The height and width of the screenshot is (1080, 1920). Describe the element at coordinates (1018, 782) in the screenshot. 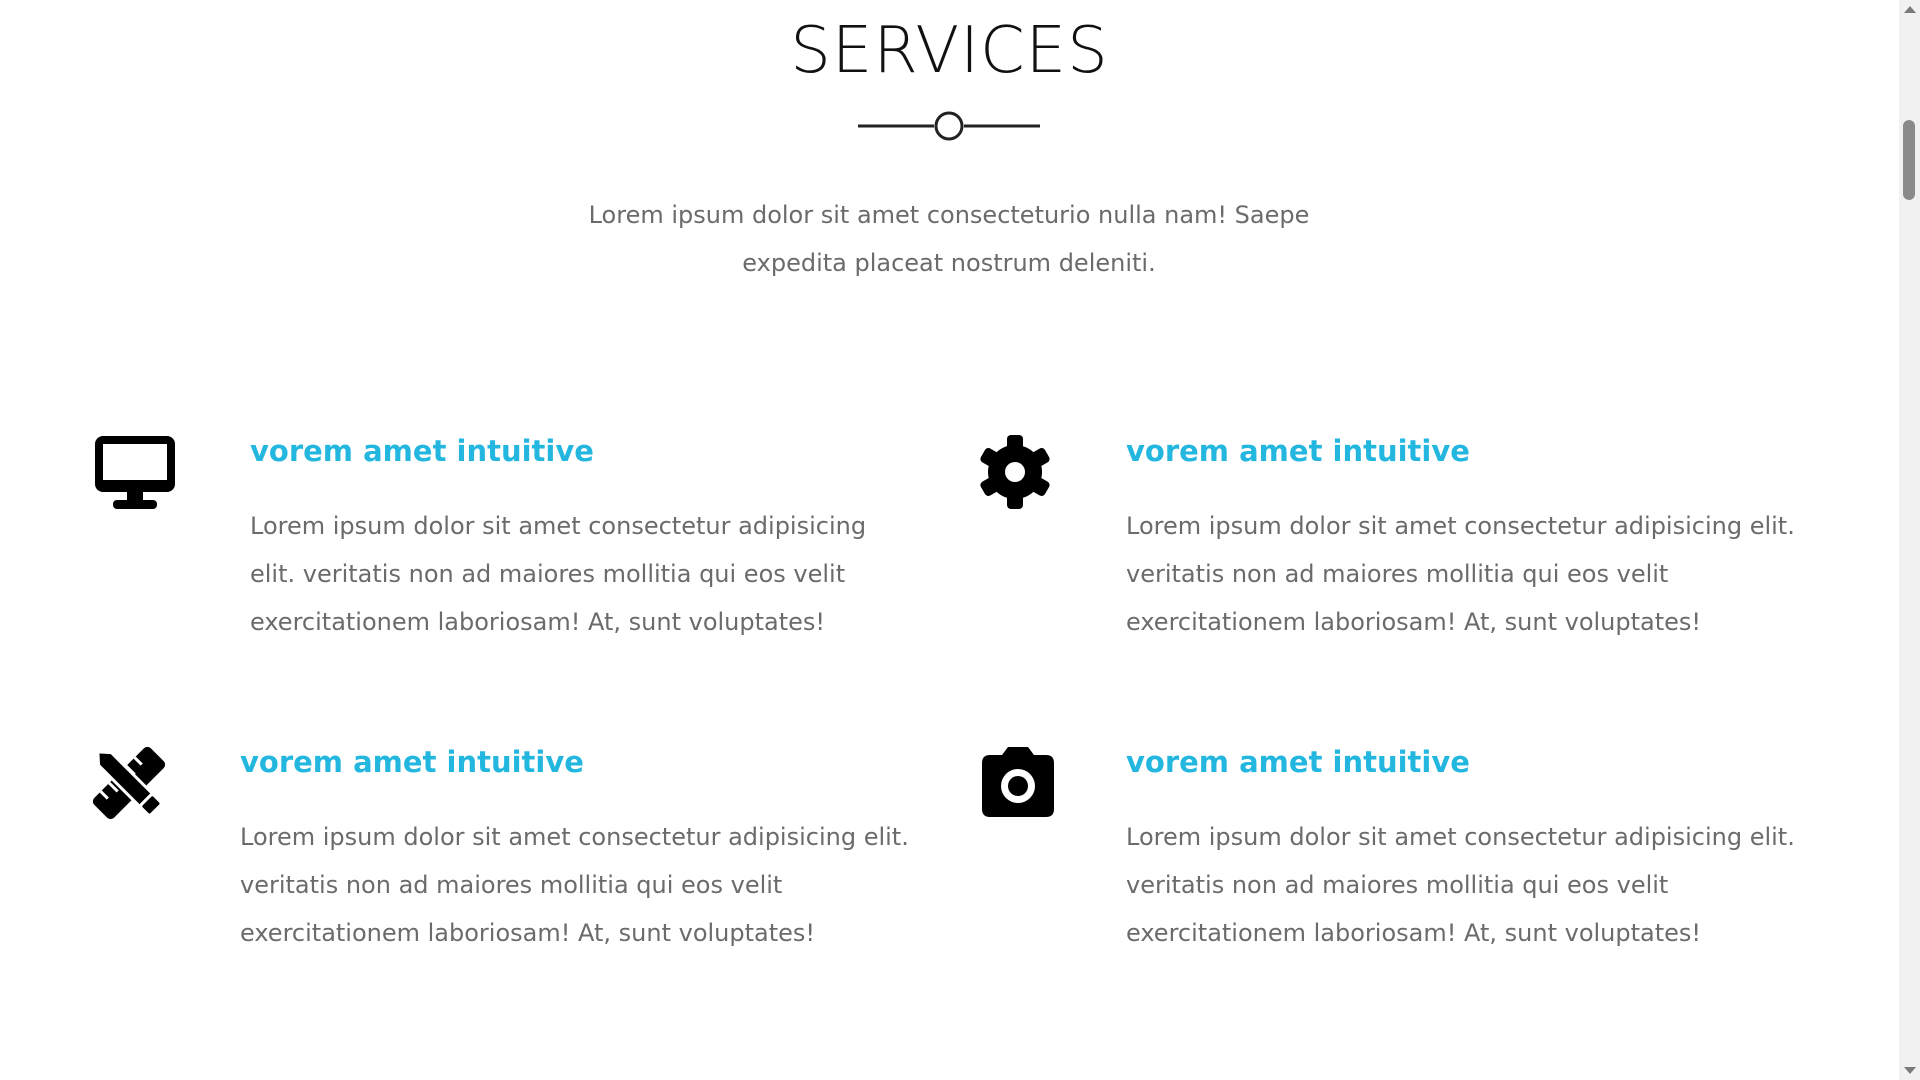

I see `camera-icon` at that location.